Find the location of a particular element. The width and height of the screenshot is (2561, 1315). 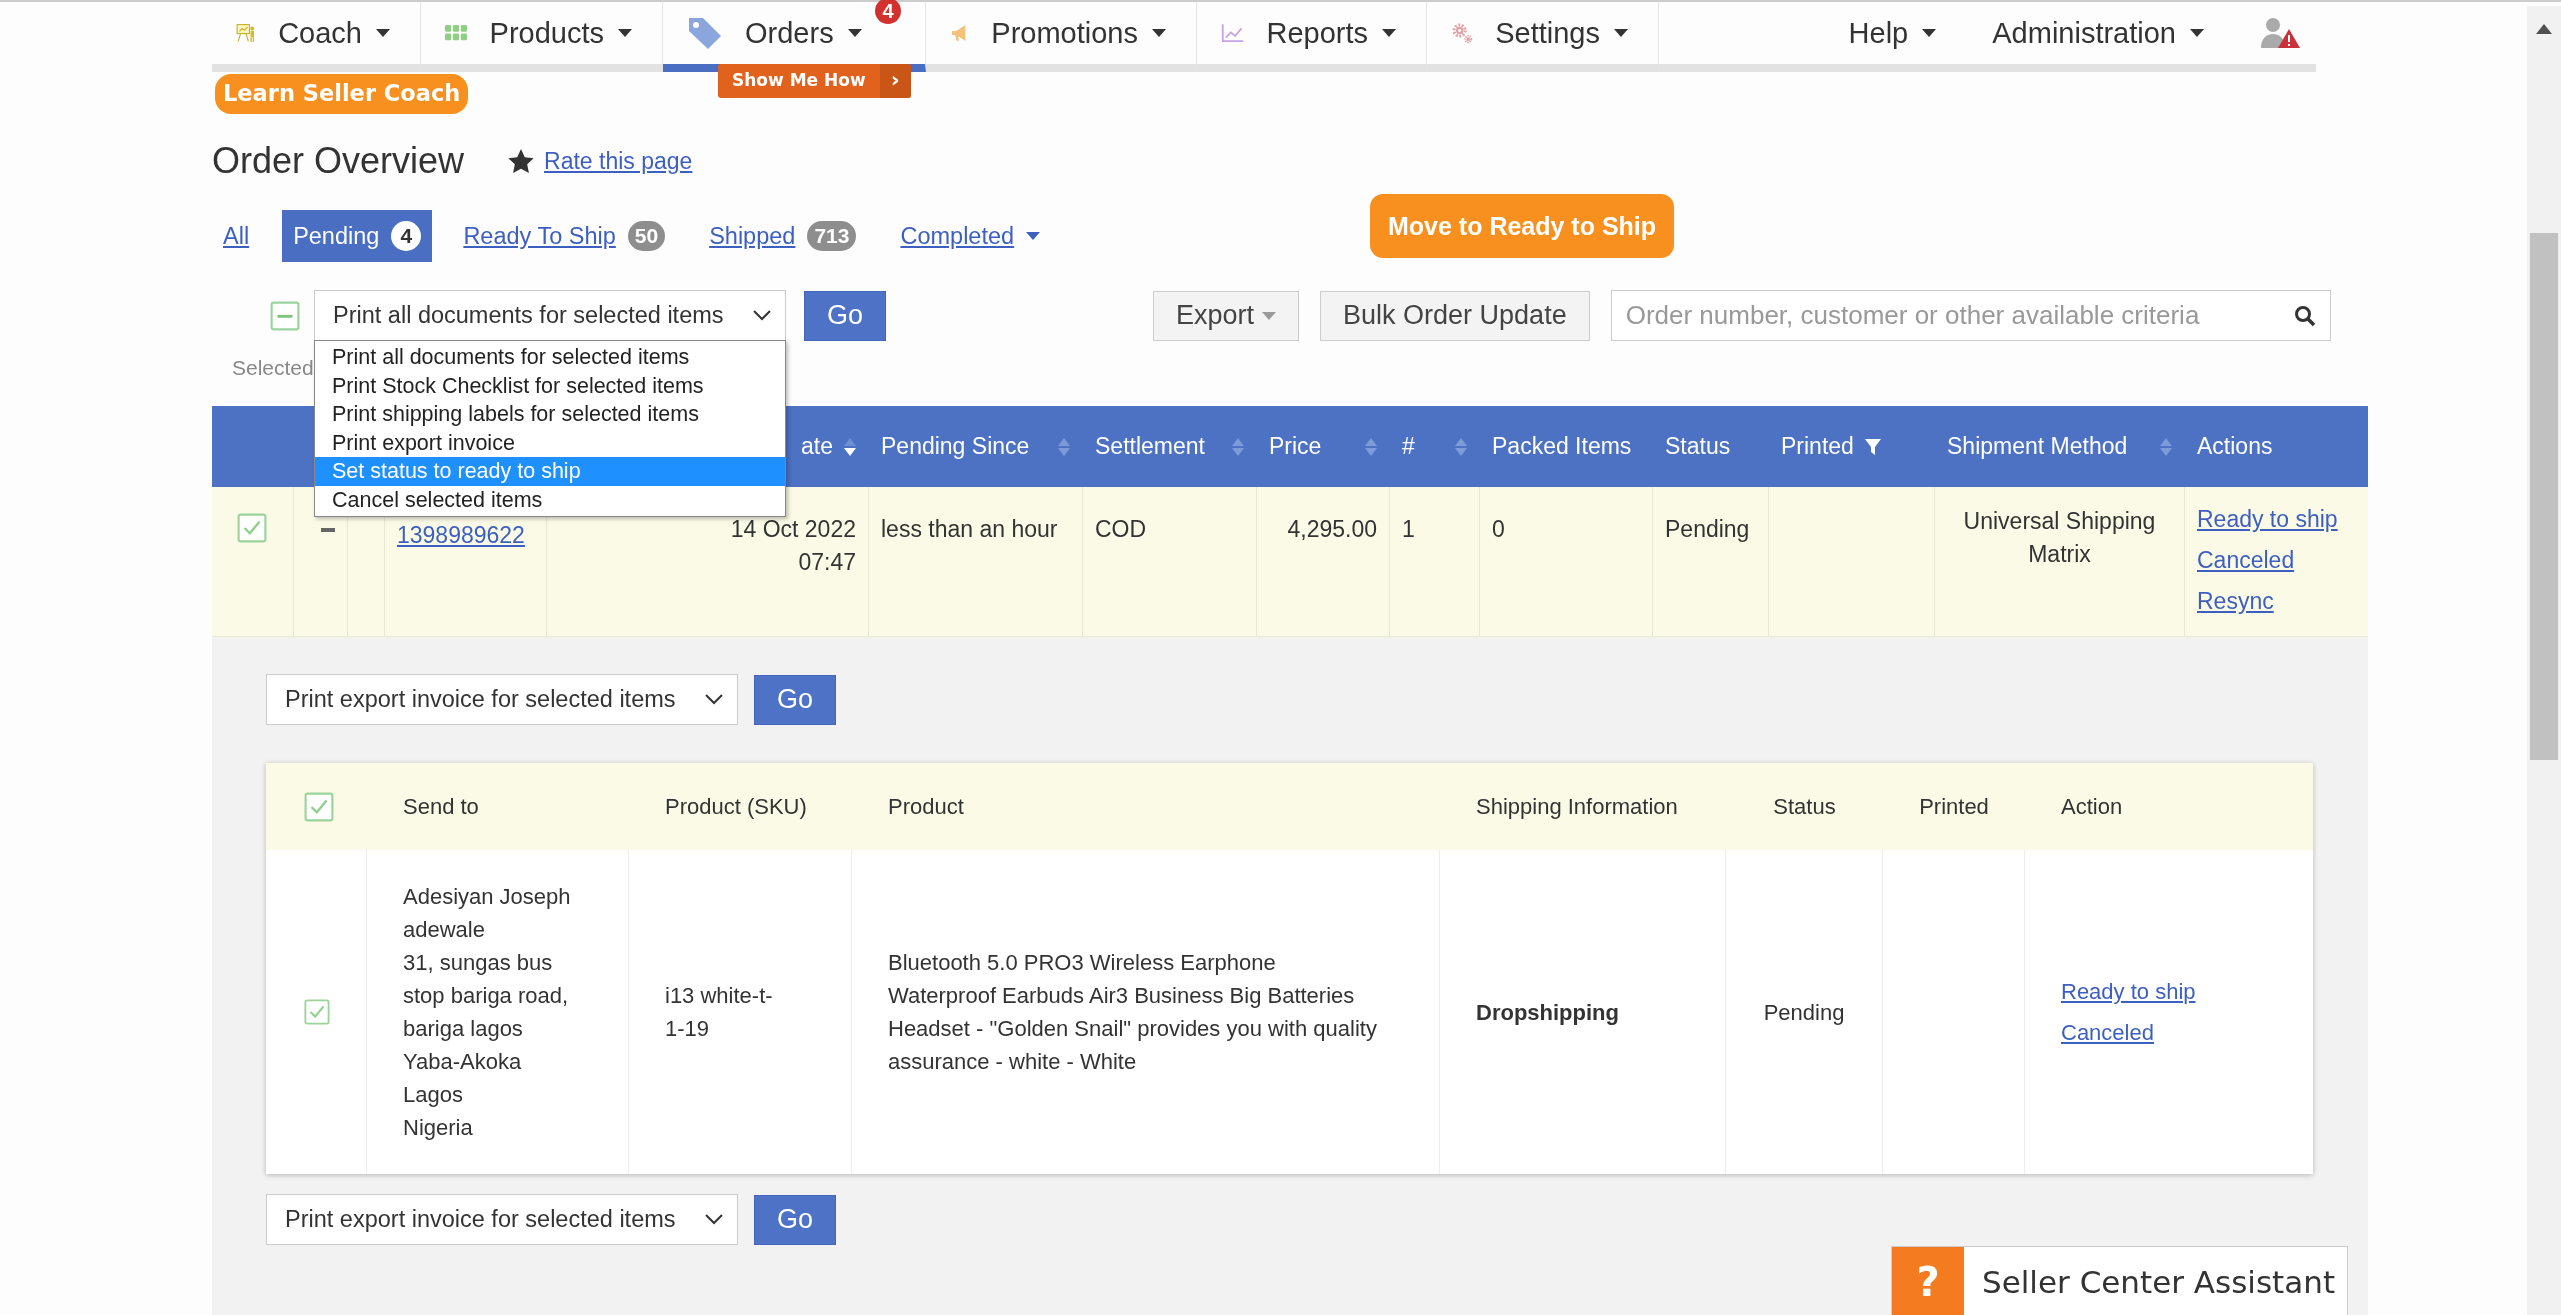

status-tab: Shipped 713 is located at coordinates (783, 236).